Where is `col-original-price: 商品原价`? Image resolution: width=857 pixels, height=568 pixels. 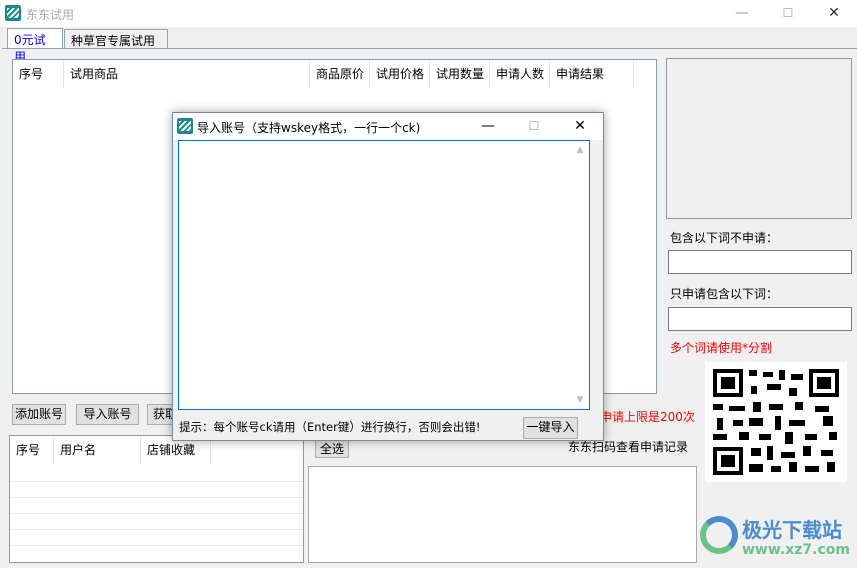
col-original-price: 商品原价 is located at coordinates (340, 74).